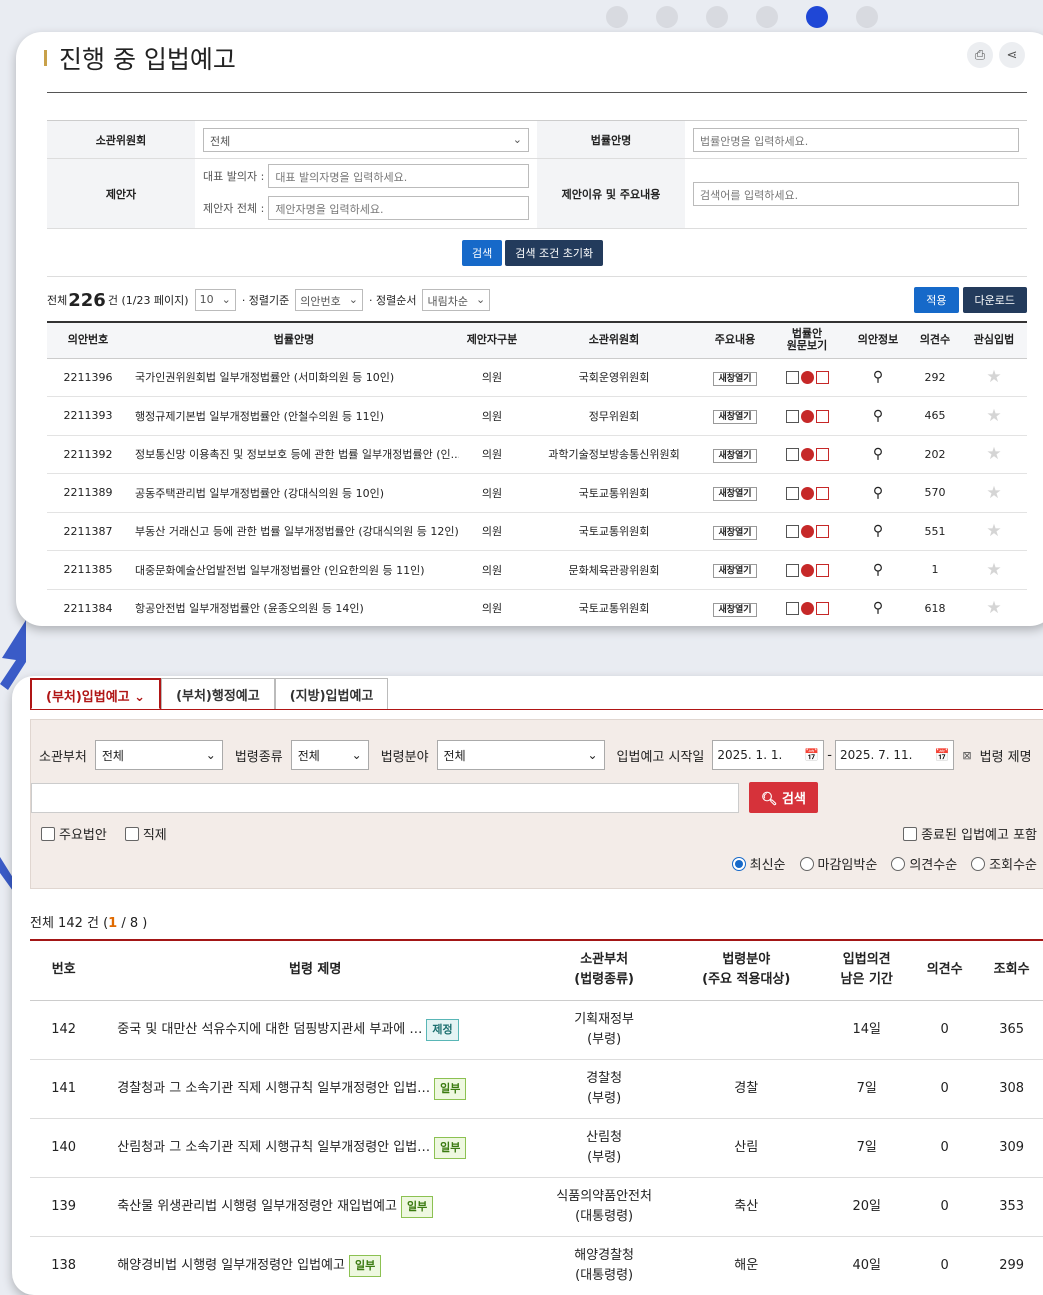  I want to click on download-button: 다운로드, so click(994, 300).